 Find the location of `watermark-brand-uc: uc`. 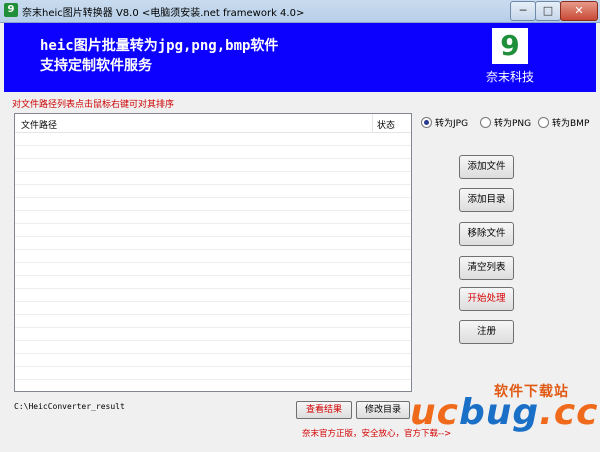

watermark-brand-uc: uc is located at coordinates (434, 412).